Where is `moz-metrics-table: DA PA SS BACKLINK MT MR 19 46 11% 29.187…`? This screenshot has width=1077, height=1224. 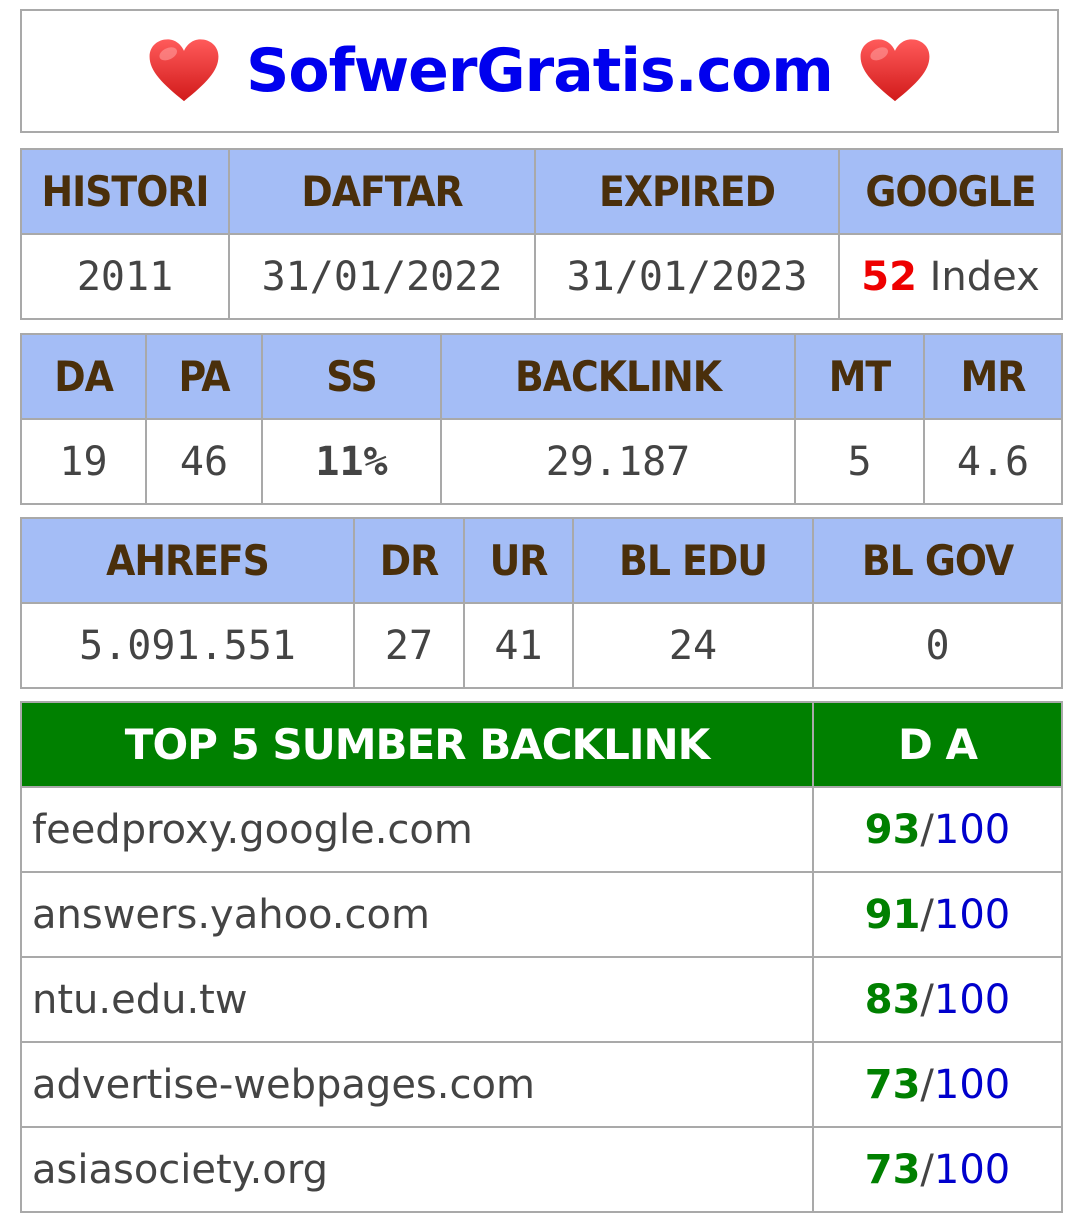 moz-metrics-table: DA PA SS BACKLINK MT MR 19 46 11% 29.187… is located at coordinates (541, 419).